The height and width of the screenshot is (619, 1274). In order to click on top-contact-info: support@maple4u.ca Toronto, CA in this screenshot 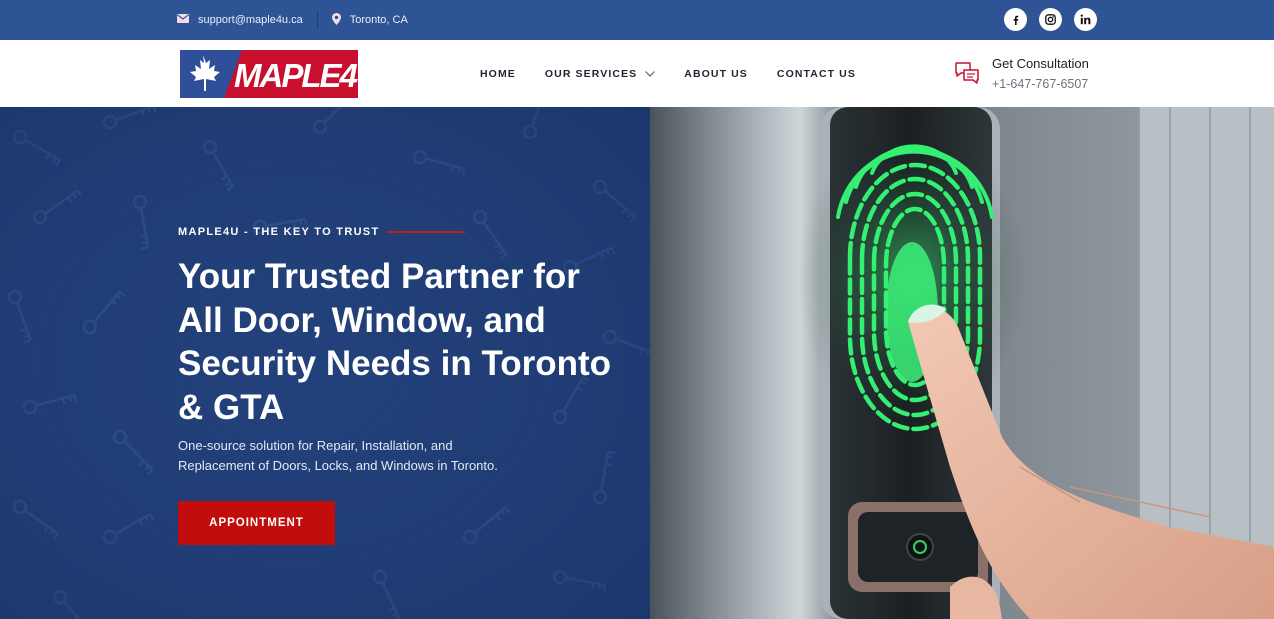, I will do `click(292, 20)`.